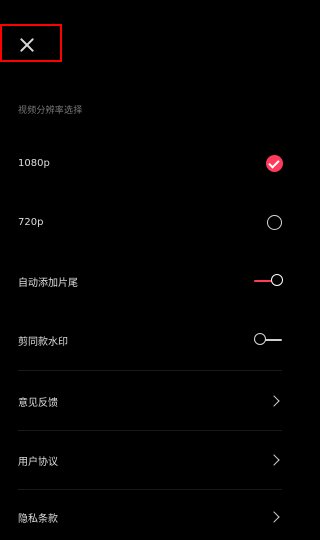 This screenshot has width=320, height=540. Describe the element at coordinates (150, 514) in the screenshot. I see `menu-item-privacy-policy: 隐私条款` at that location.